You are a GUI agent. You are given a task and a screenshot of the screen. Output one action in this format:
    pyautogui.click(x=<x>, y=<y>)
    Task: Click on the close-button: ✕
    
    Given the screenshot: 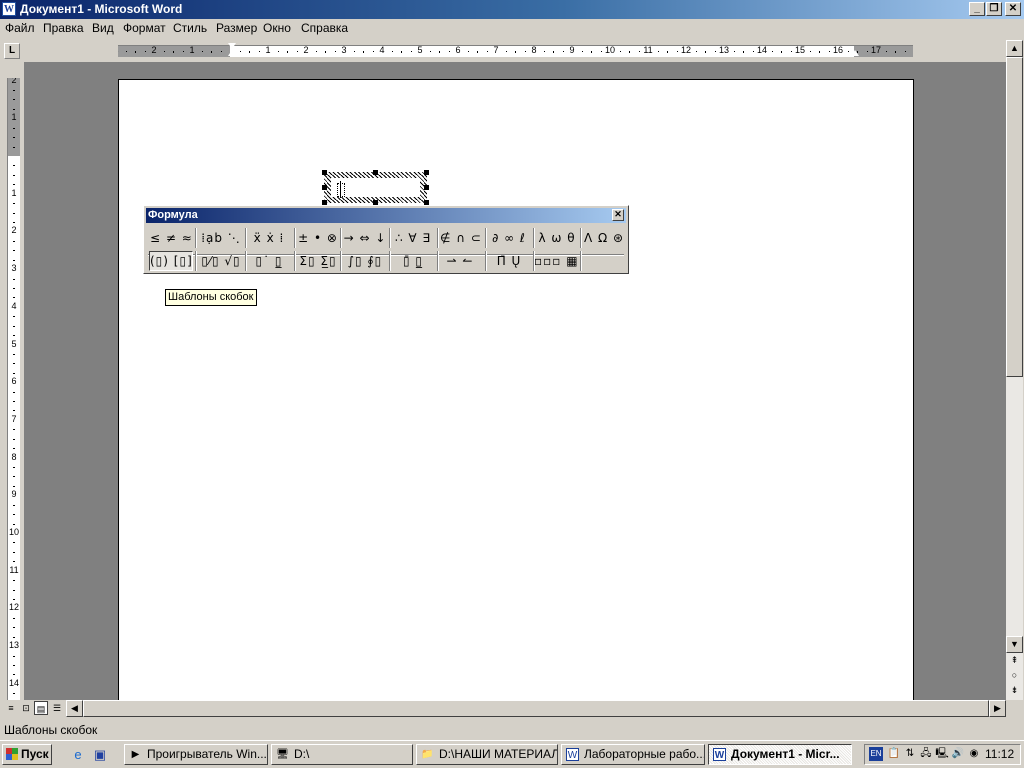 What is the action you would take?
    pyautogui.click(x=1013, y=9)
    